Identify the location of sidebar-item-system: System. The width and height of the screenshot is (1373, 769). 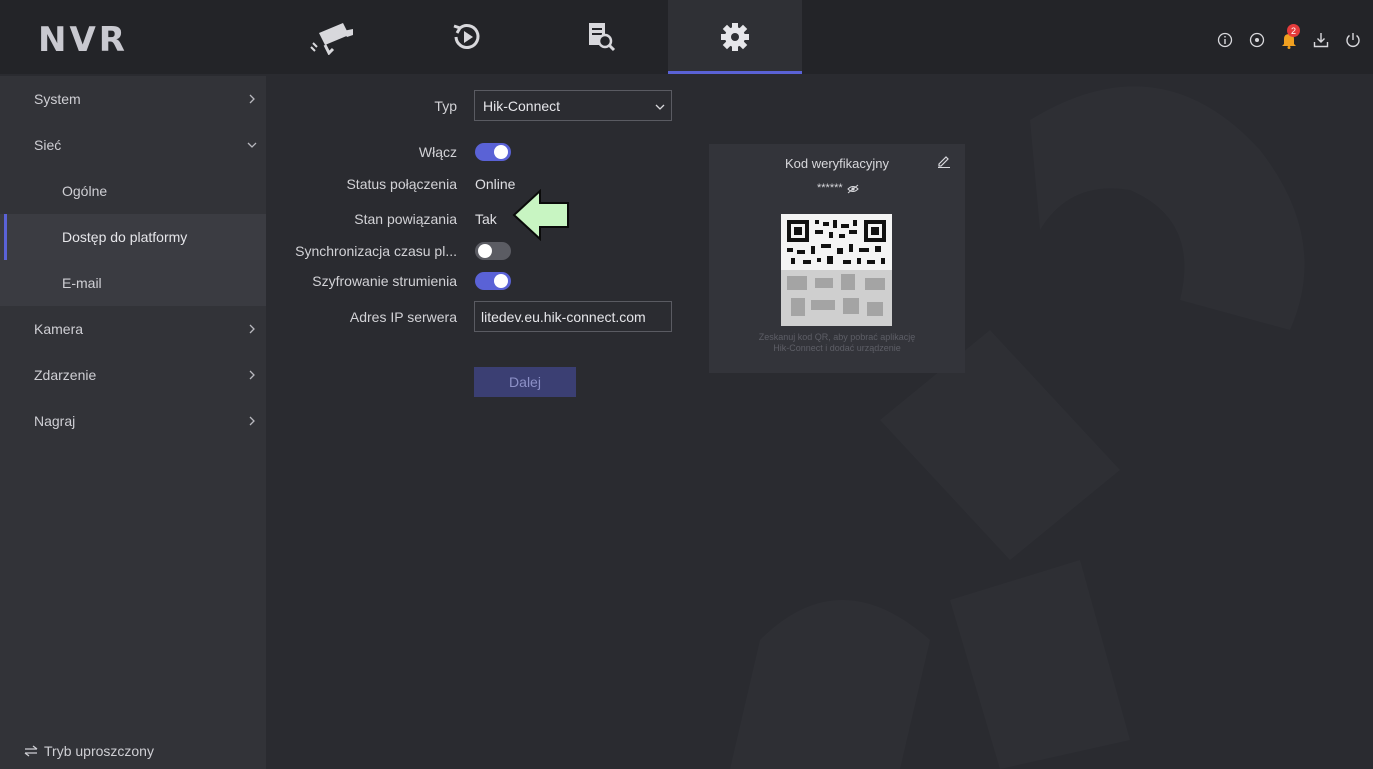
(133, 99).